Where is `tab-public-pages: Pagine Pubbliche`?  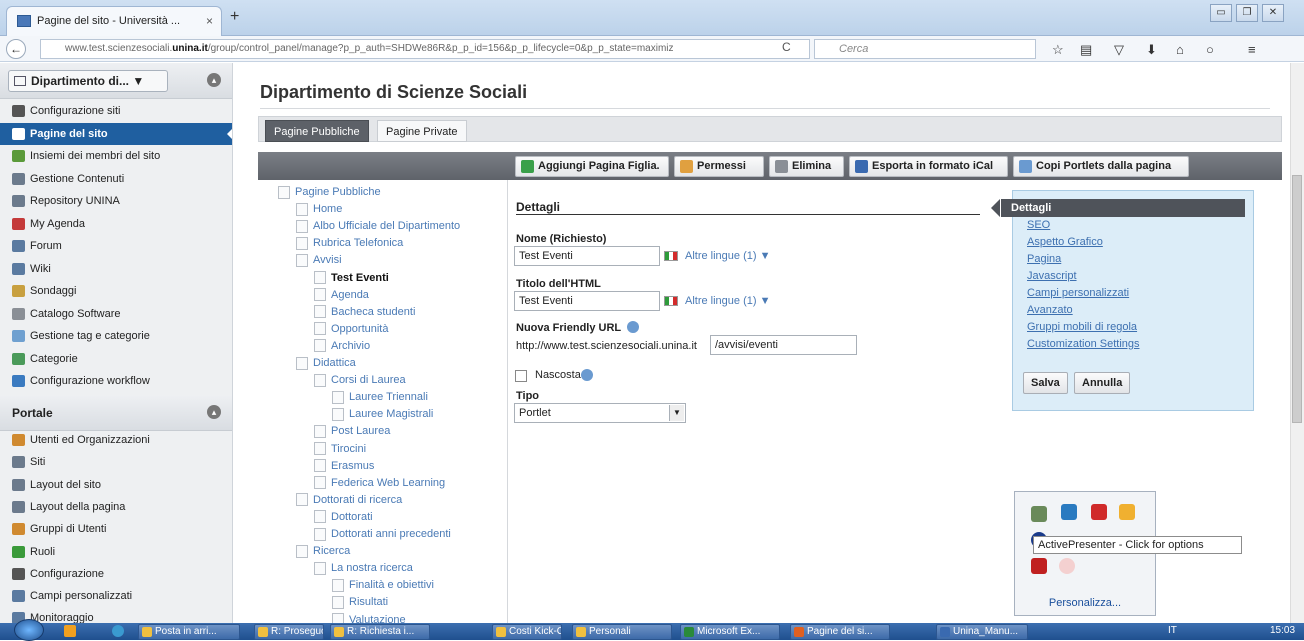 tab-public-pages: Pagine Pubbliche is located at coordinates (317, 131).